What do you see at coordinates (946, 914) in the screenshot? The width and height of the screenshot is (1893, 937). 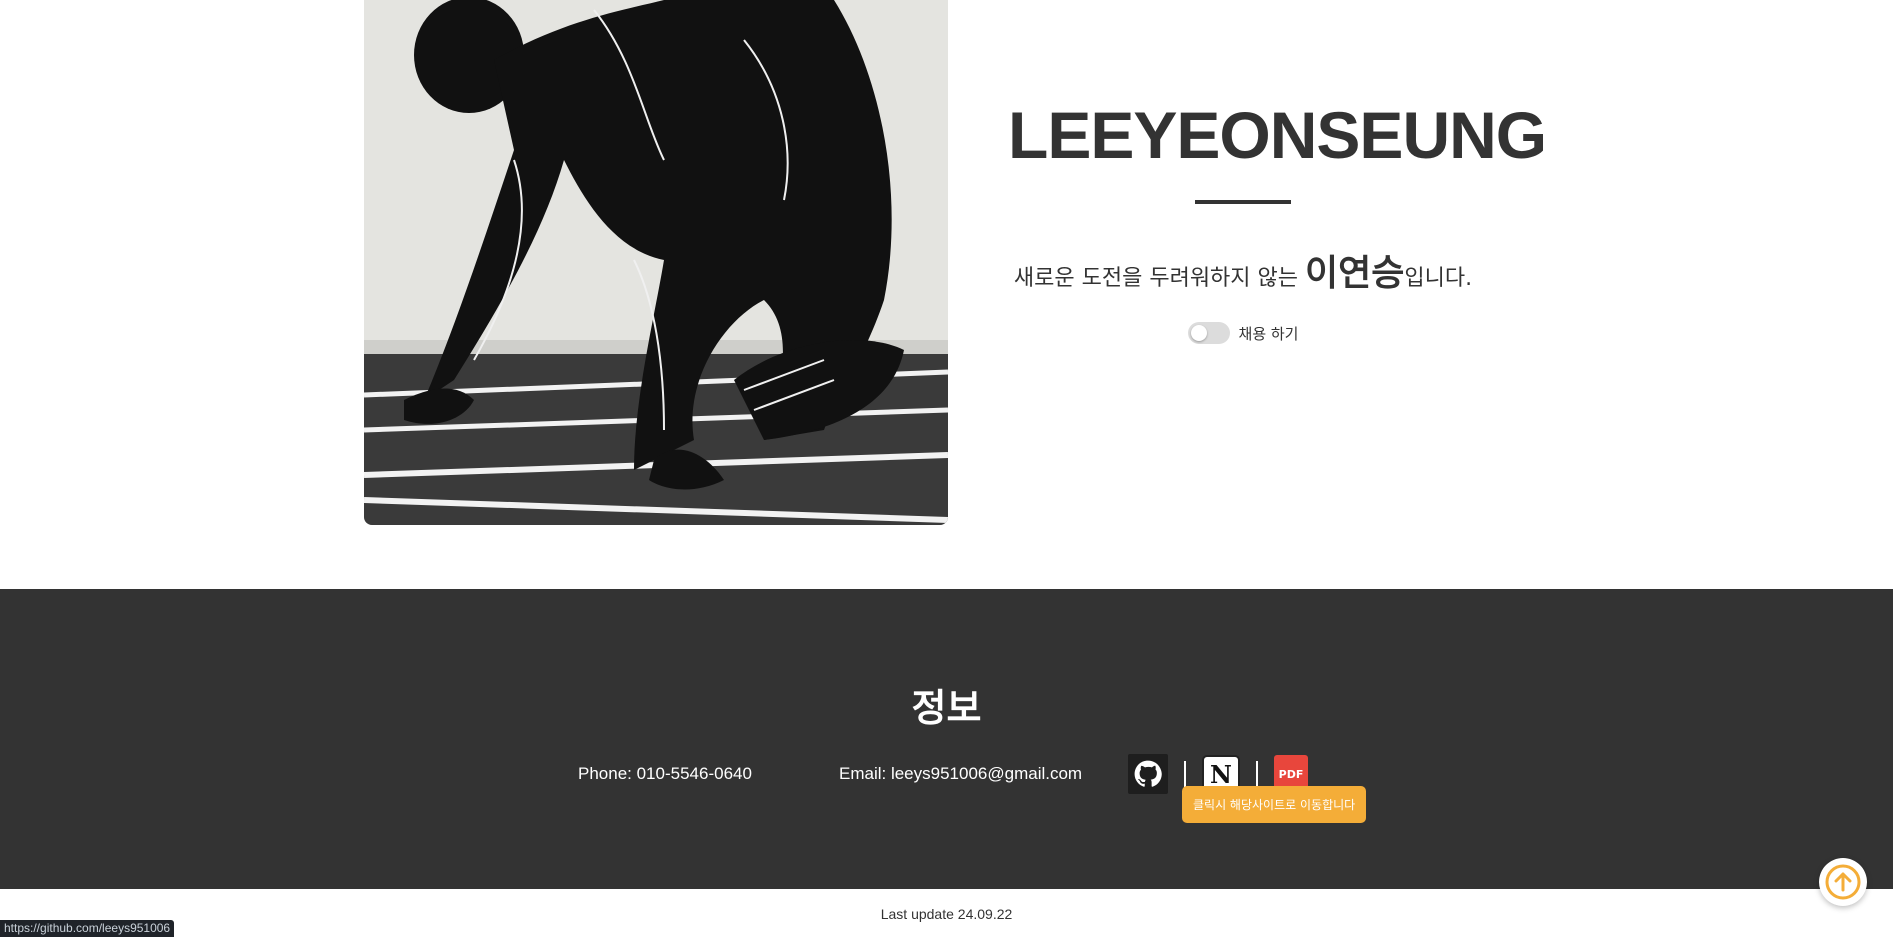 I see `last-update-text: Last update 24.09.22` at bounding box center [946, 914].